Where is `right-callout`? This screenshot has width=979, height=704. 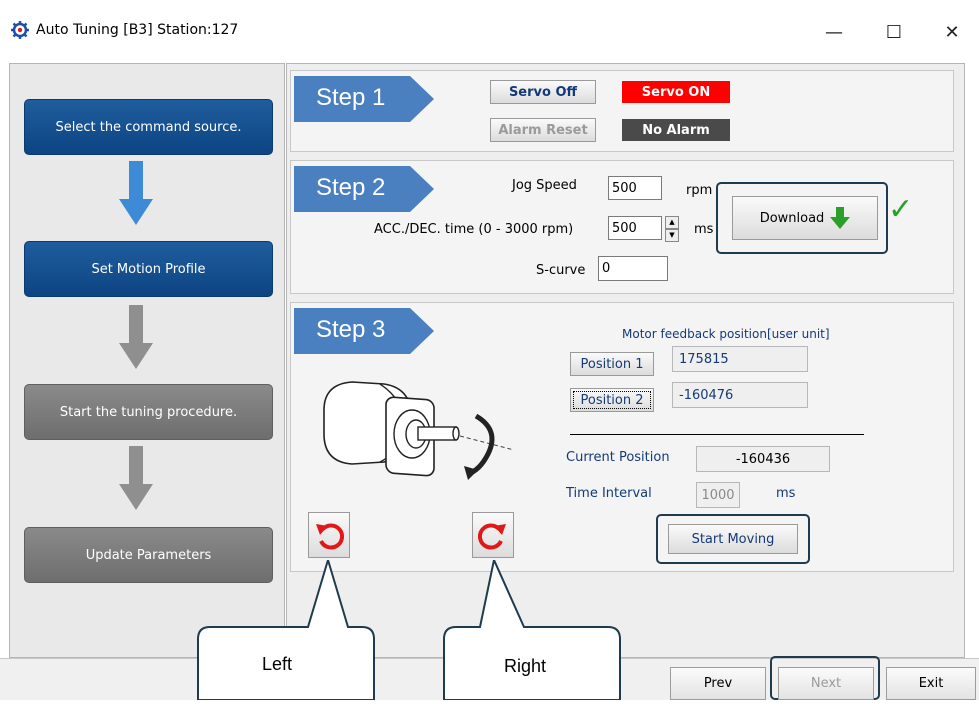
right-callout is located at coordinates (532, 628).